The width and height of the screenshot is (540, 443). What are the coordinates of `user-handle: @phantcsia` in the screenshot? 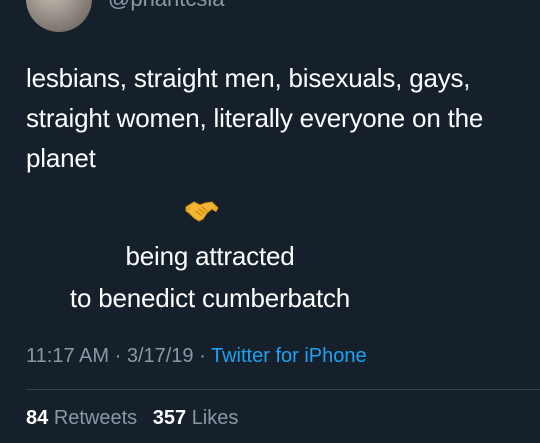 It's located at (166, 6).